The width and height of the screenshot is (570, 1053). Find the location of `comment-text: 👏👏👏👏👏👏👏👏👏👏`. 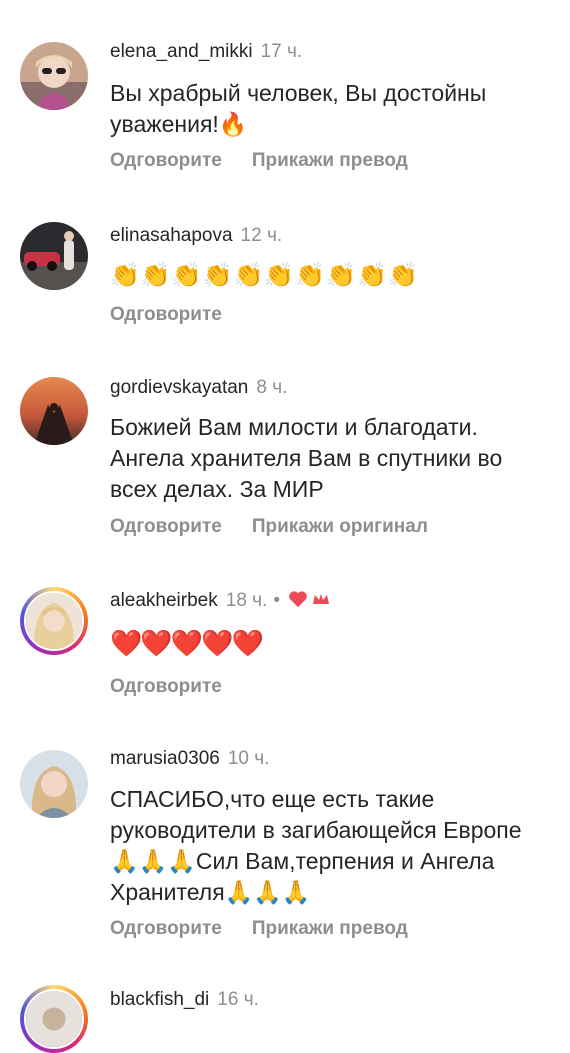

comment-text: 👏👏👏👏👏👏👏👏👏👏 is located at coordinates (264, 275).